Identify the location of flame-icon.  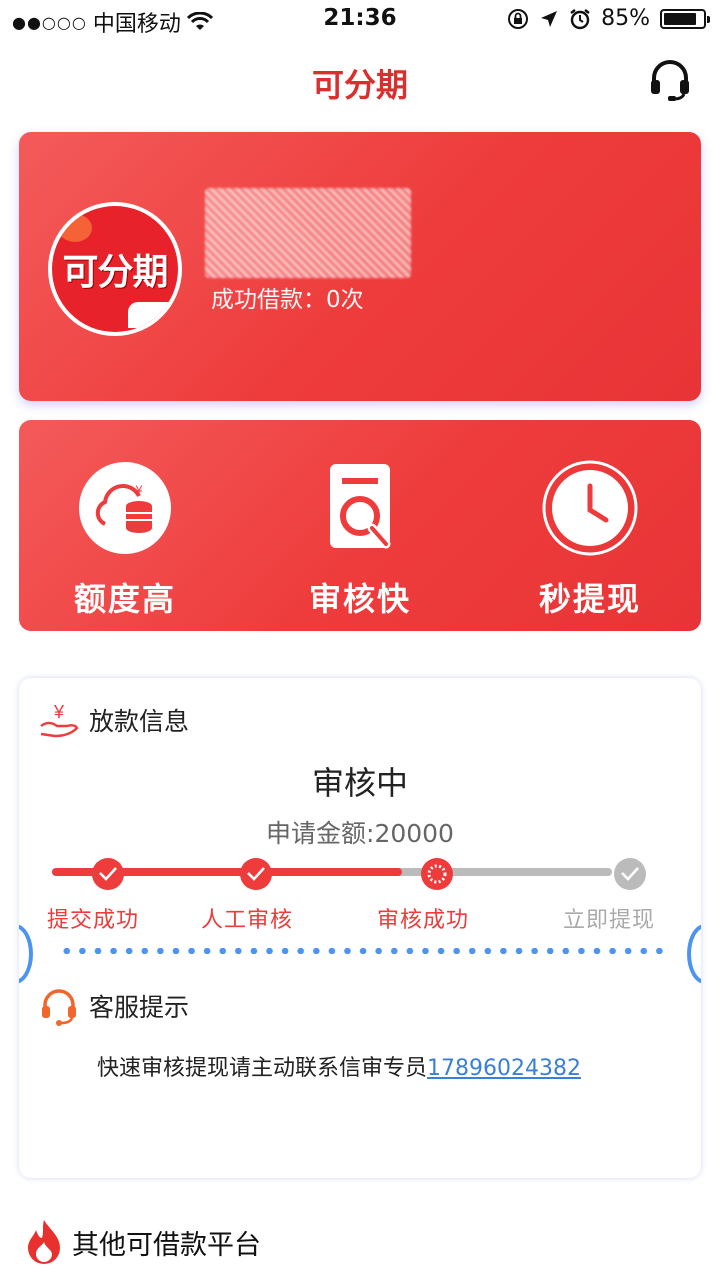
(44, 1242).